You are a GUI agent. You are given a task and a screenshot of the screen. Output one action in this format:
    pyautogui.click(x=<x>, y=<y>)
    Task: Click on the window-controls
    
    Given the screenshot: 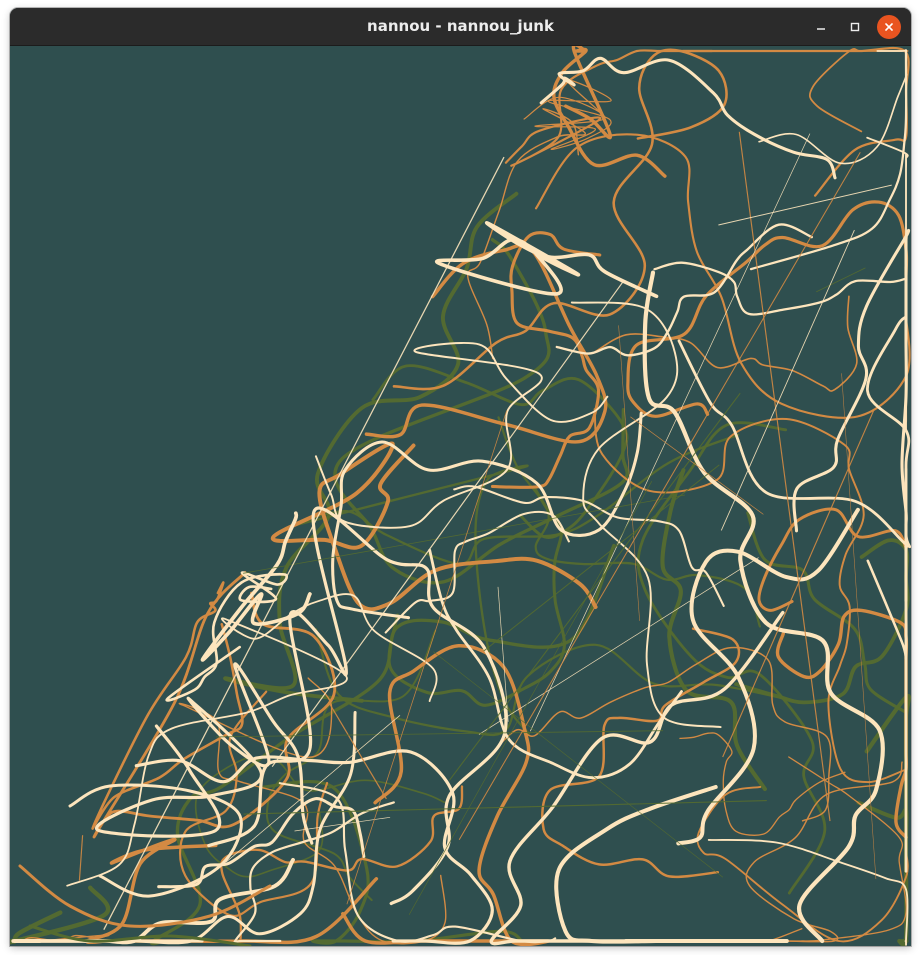 What is the action you would take?
    pyautogui.click(x=855, y=26)
    